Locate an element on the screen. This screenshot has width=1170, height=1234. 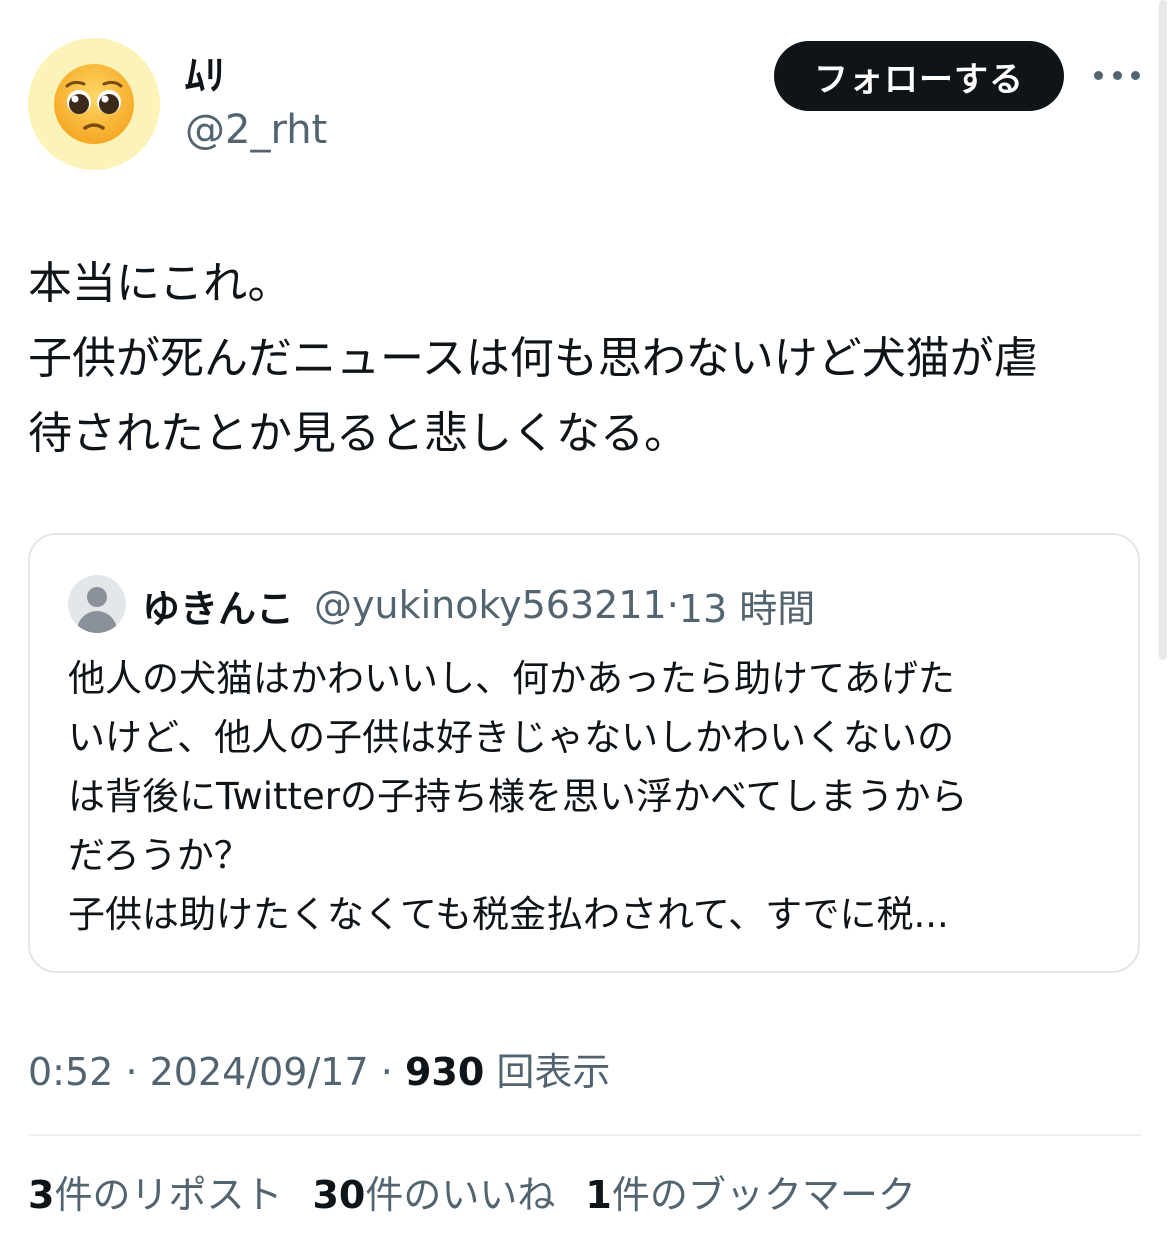
author-avatar is located at coordinates (94, 104).